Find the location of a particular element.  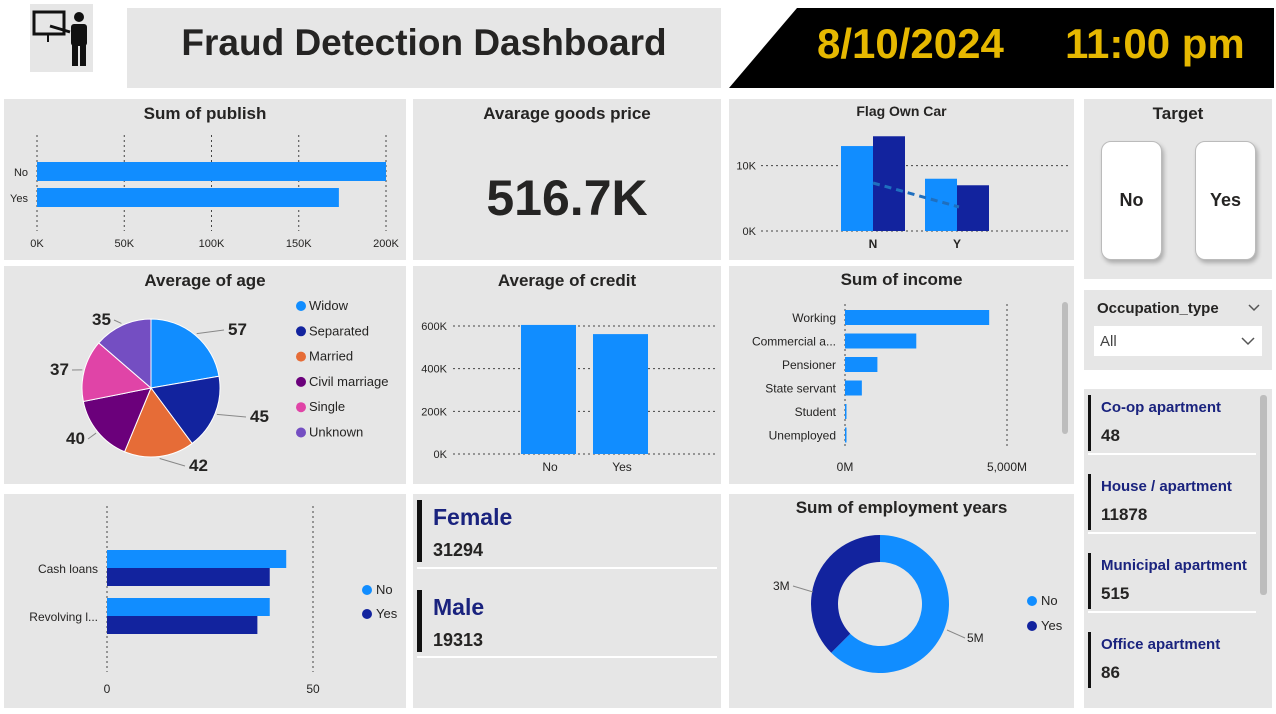

legend-dot-yes is located at coordinates (367, 614).